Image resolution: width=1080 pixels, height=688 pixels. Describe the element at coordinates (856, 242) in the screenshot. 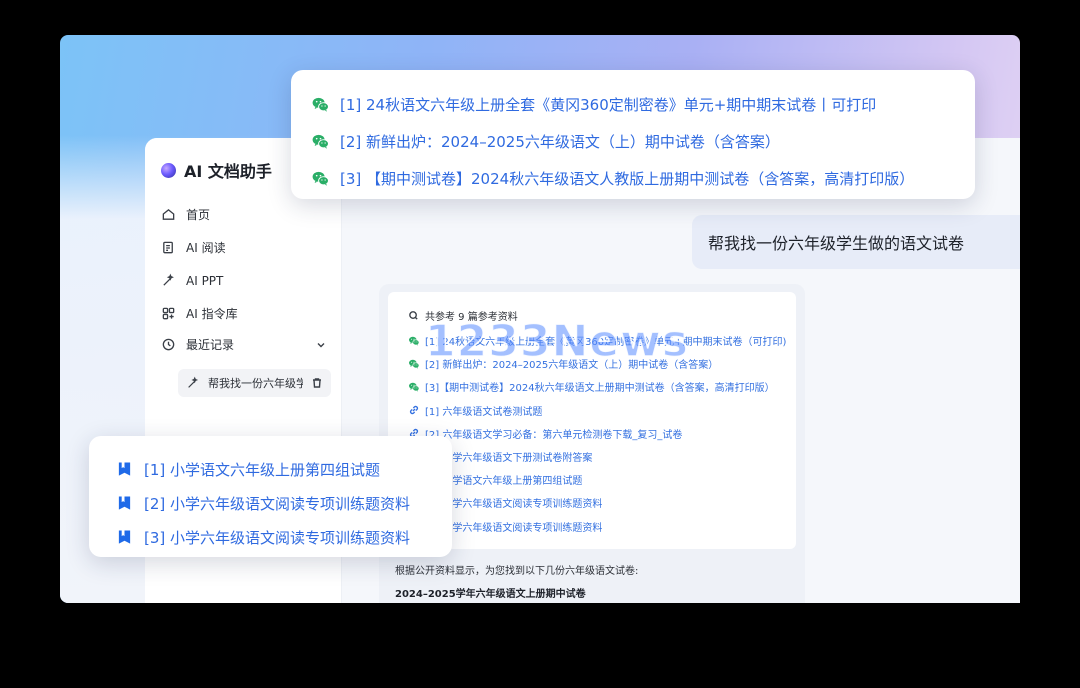

I see `user-message-bubble: 帮我找一份六年级学生做的语文试卷` at that location.